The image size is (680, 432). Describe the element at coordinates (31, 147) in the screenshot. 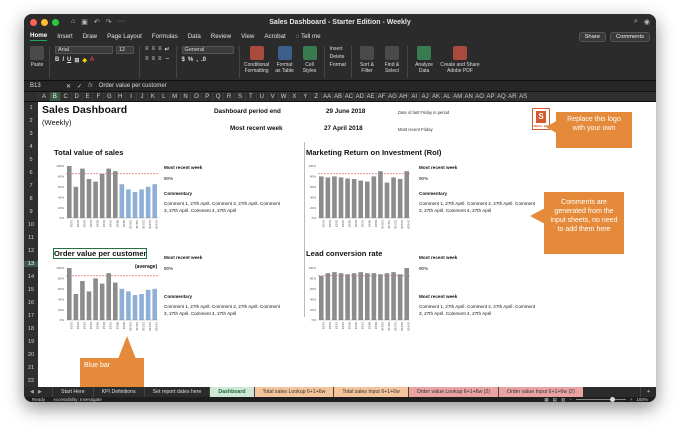

I see `row-header: 4` at that location.